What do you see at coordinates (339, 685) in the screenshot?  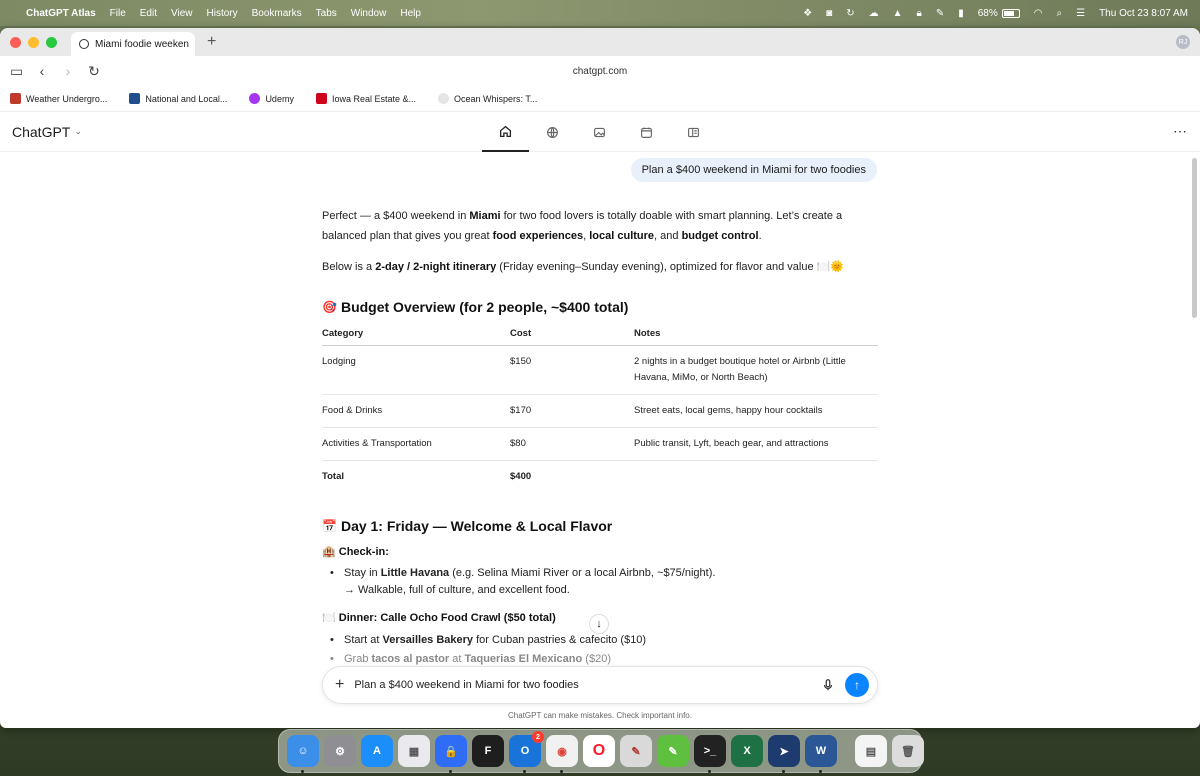 I see `attach-plus-button: +` at bounding box center [339, 685].